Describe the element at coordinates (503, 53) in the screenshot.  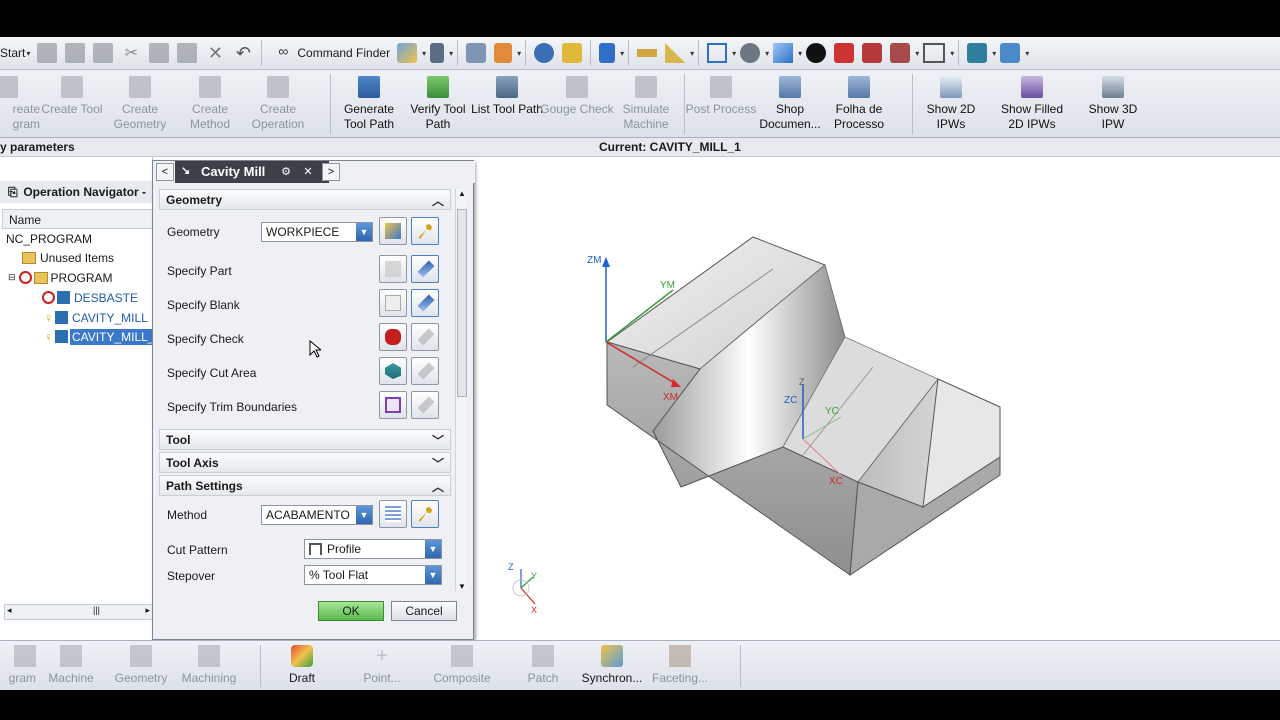
I see `transform-icon` at that location.